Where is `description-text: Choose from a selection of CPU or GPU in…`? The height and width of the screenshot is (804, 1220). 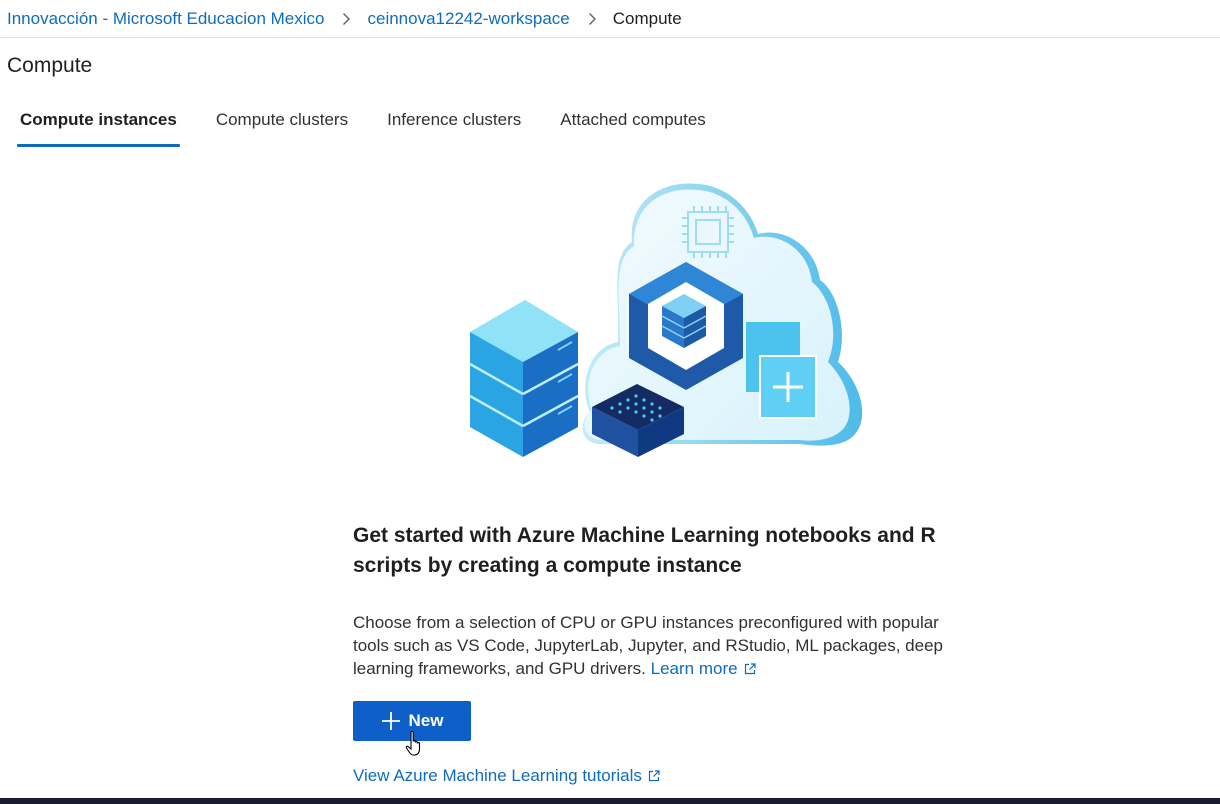 description-text: Choose from a selection of CPU or GPU in… is located at coordinates (648, 645).